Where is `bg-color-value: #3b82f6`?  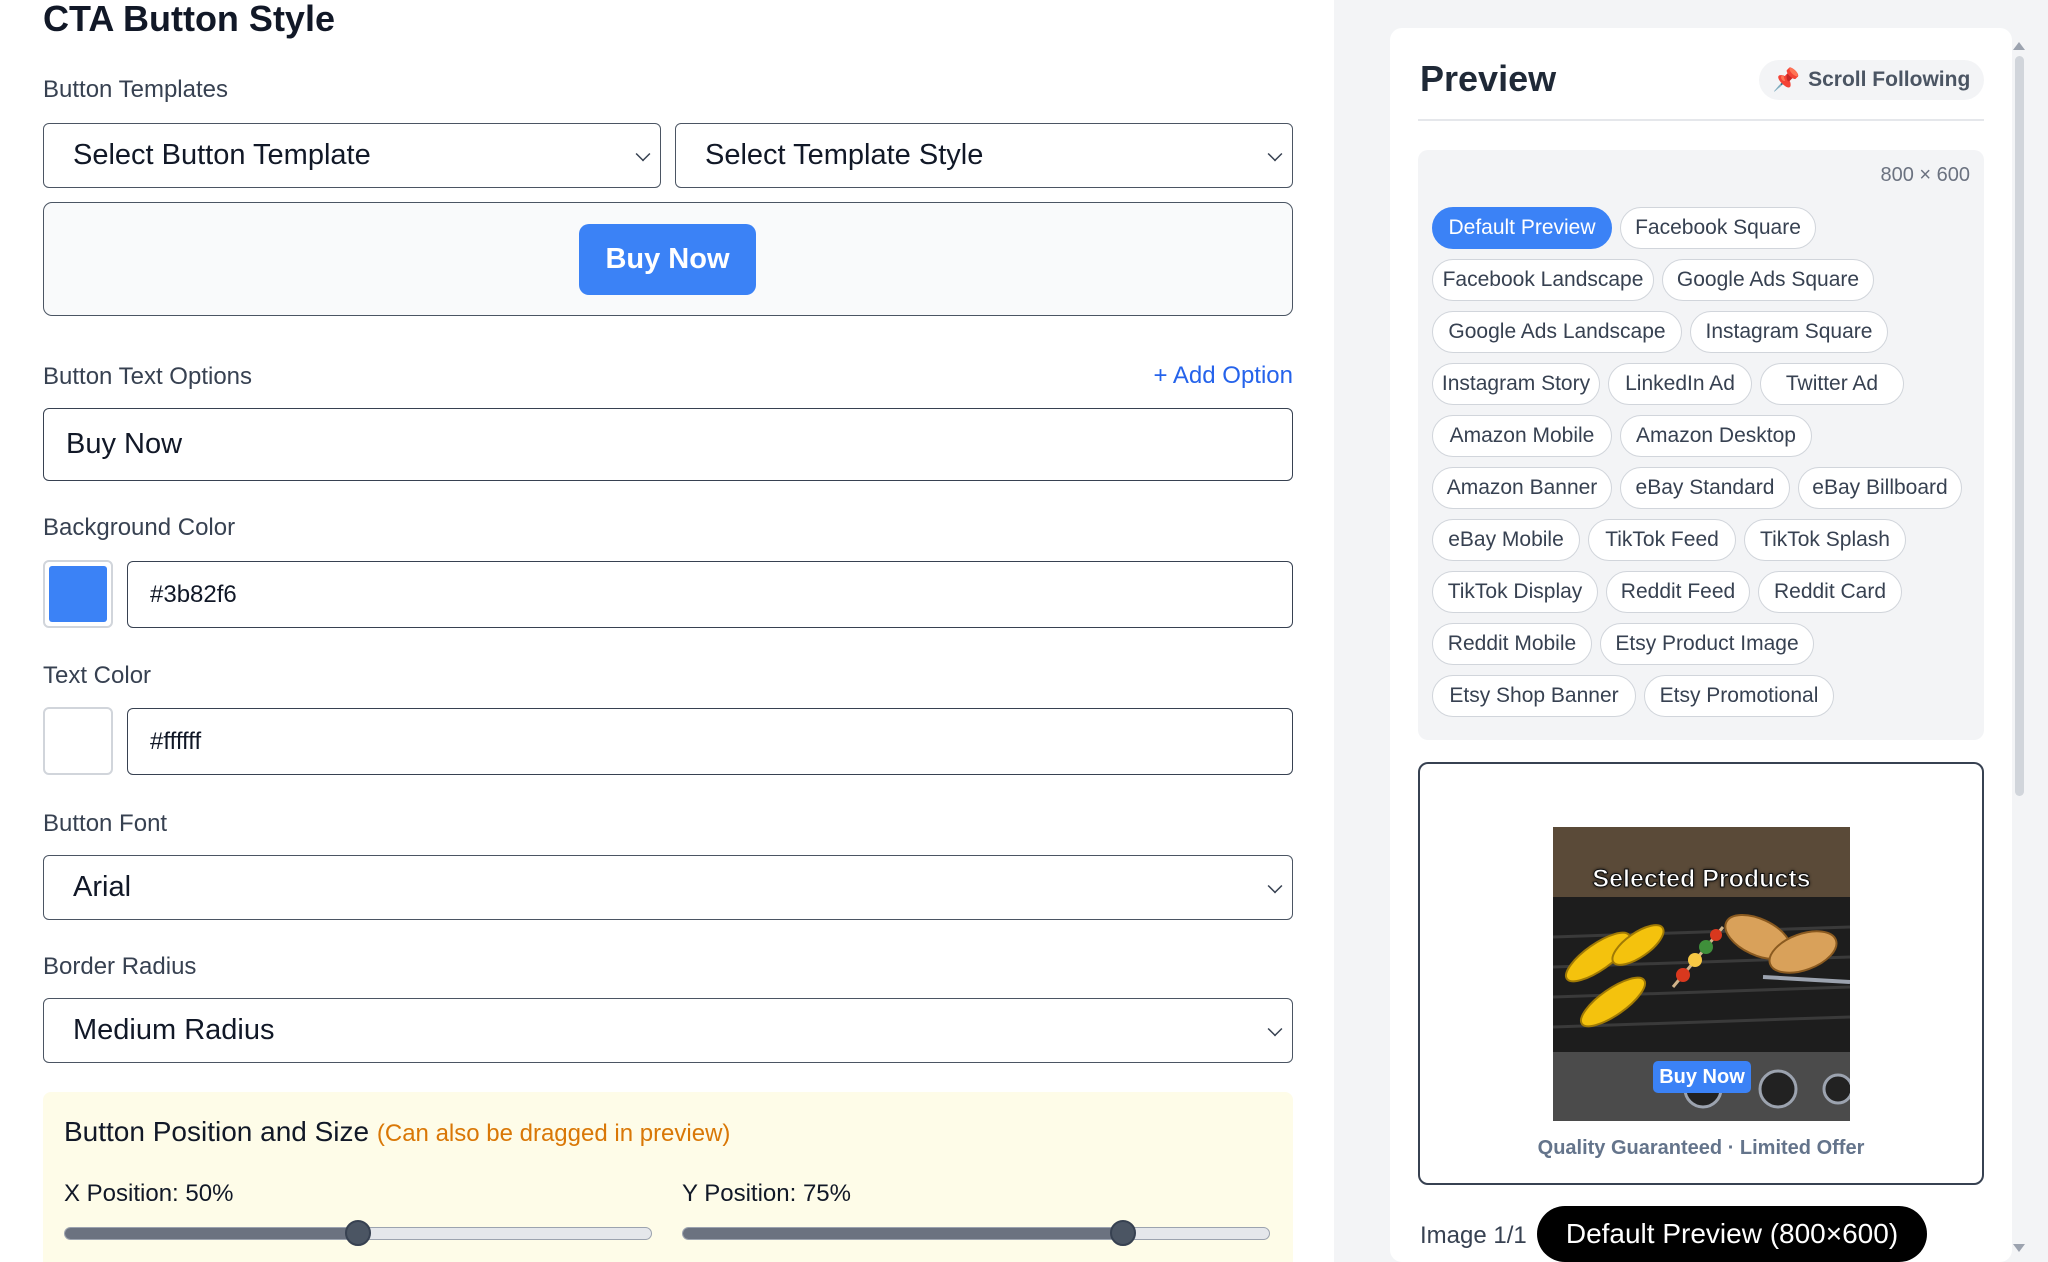 bg-color-value: #3b82f6 is located at coordinates (193, 594).